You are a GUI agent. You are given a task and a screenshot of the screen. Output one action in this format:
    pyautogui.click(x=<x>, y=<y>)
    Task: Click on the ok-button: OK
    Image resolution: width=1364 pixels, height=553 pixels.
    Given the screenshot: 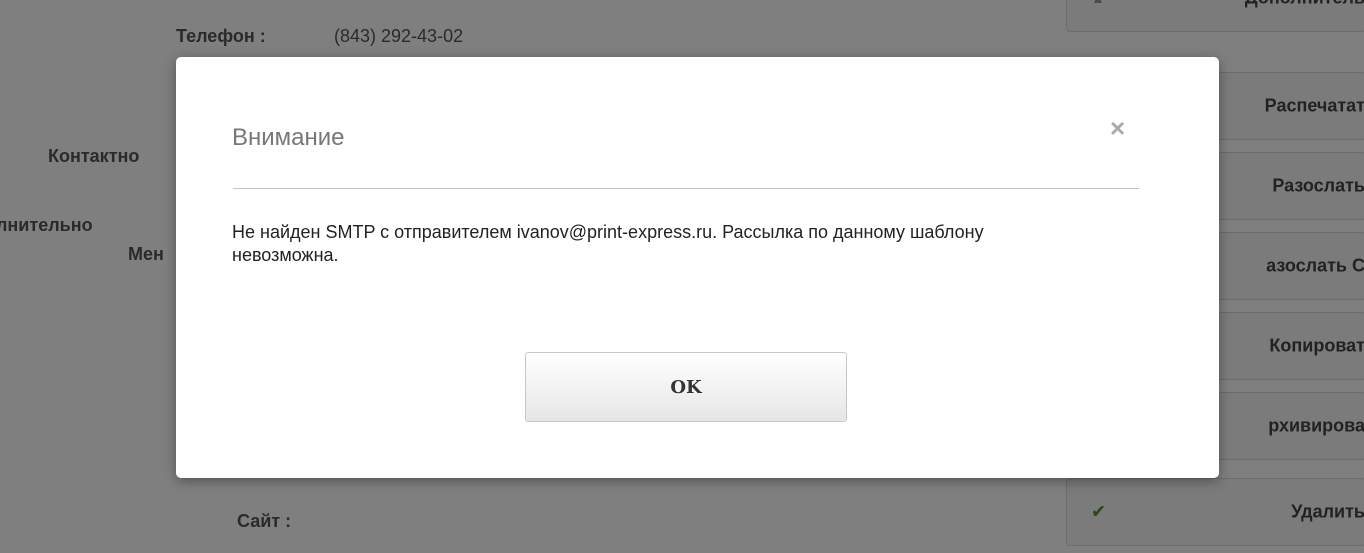 What is the action you would take?
    pyautogui.click(x=686, y=387)
    